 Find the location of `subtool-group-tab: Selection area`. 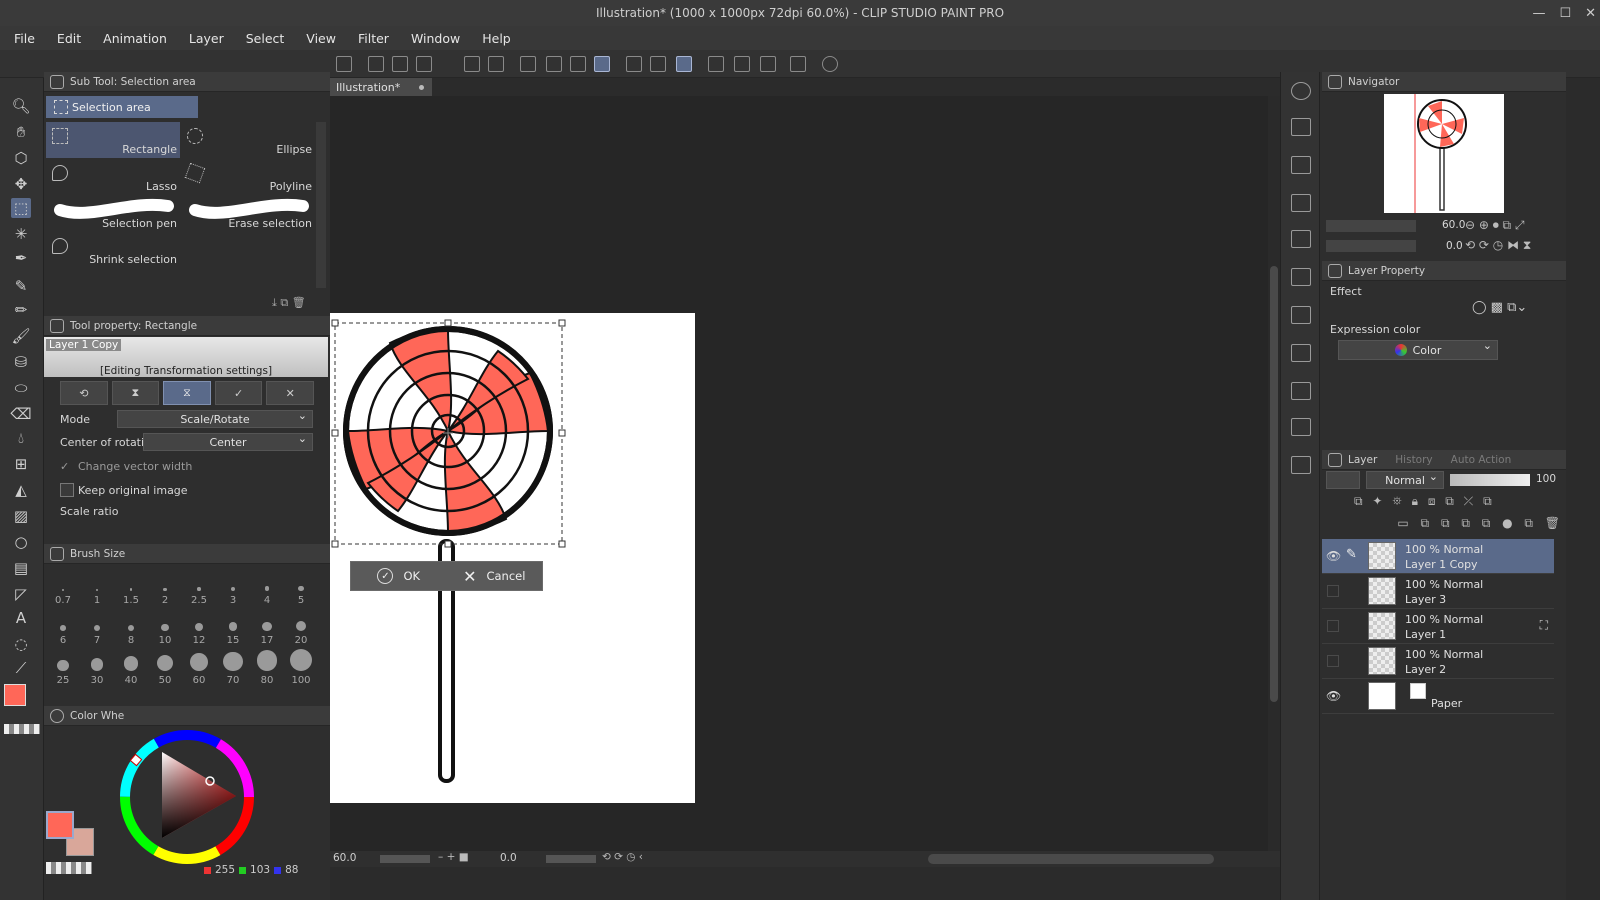

subtool-group-tab: Selection area is located at coordinates (122, 107).